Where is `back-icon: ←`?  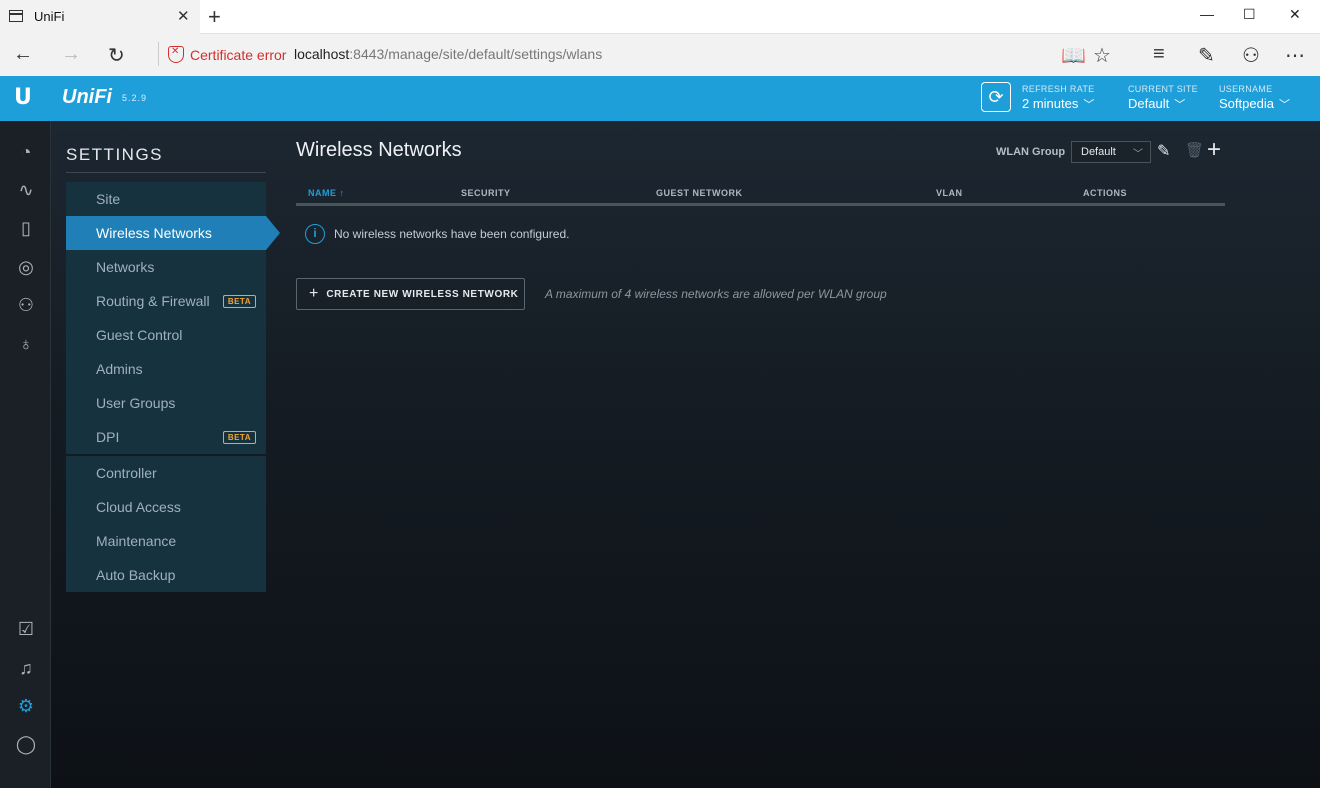 back-icon: ← is located at coordinates (23, 54).